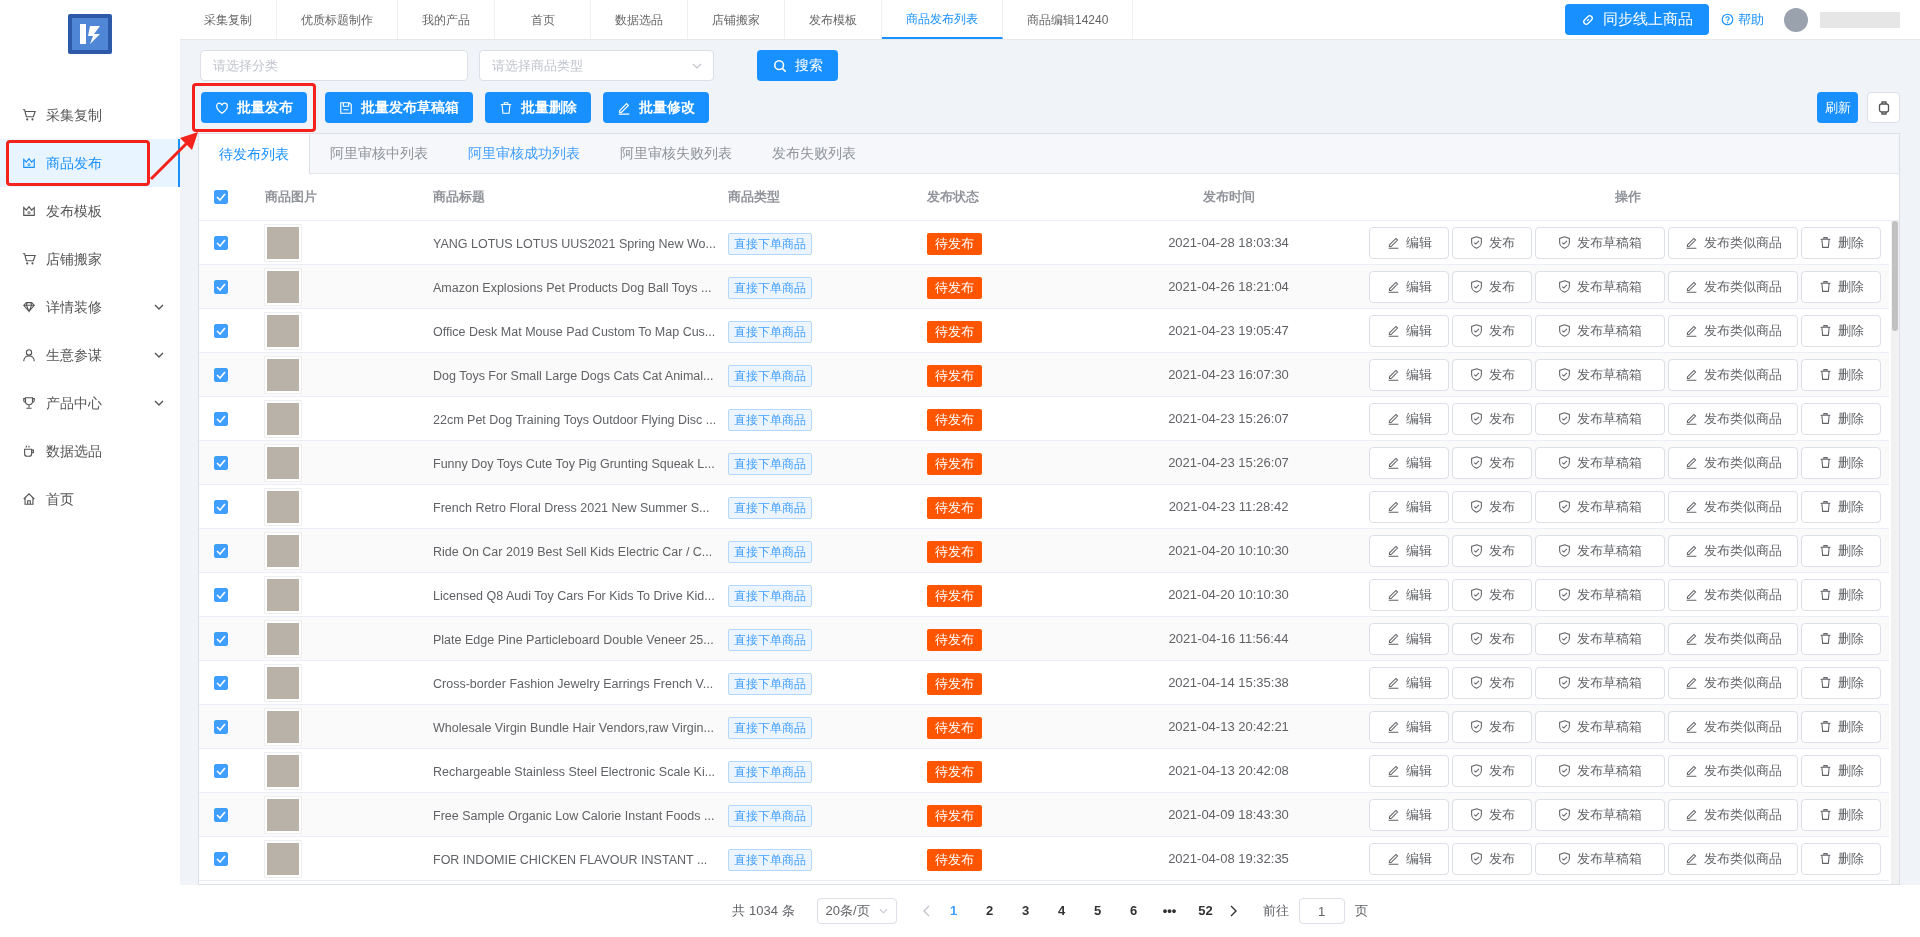  I want to click on top-tab: 首页, so click(543, 19).